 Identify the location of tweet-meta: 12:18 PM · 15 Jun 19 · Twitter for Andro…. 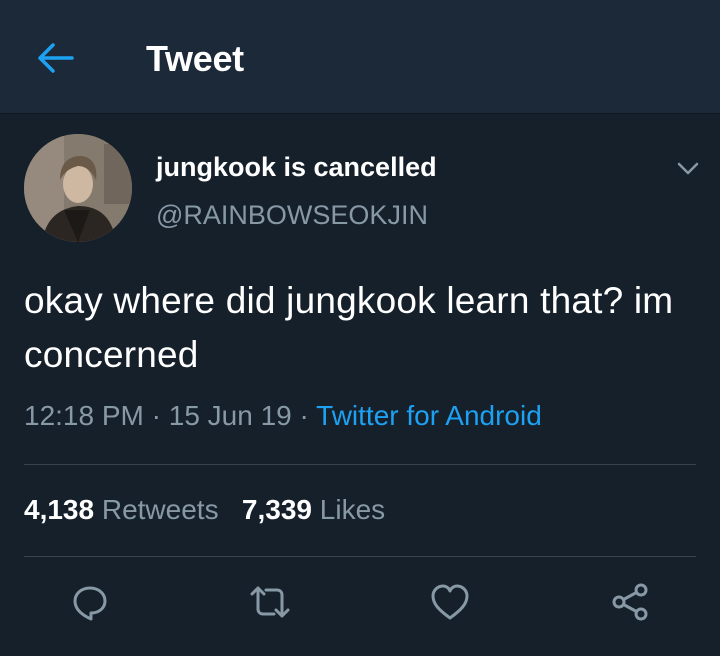
(283, 416).